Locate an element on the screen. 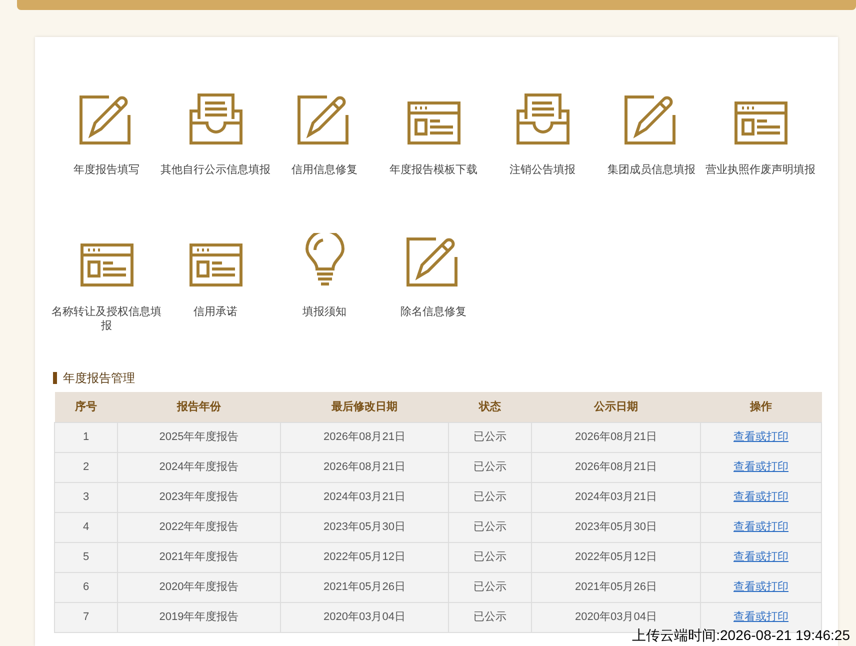 The width and height of the screenshot is (856, 646). column-header: 公示日期 is located at coordinates (616, 407).